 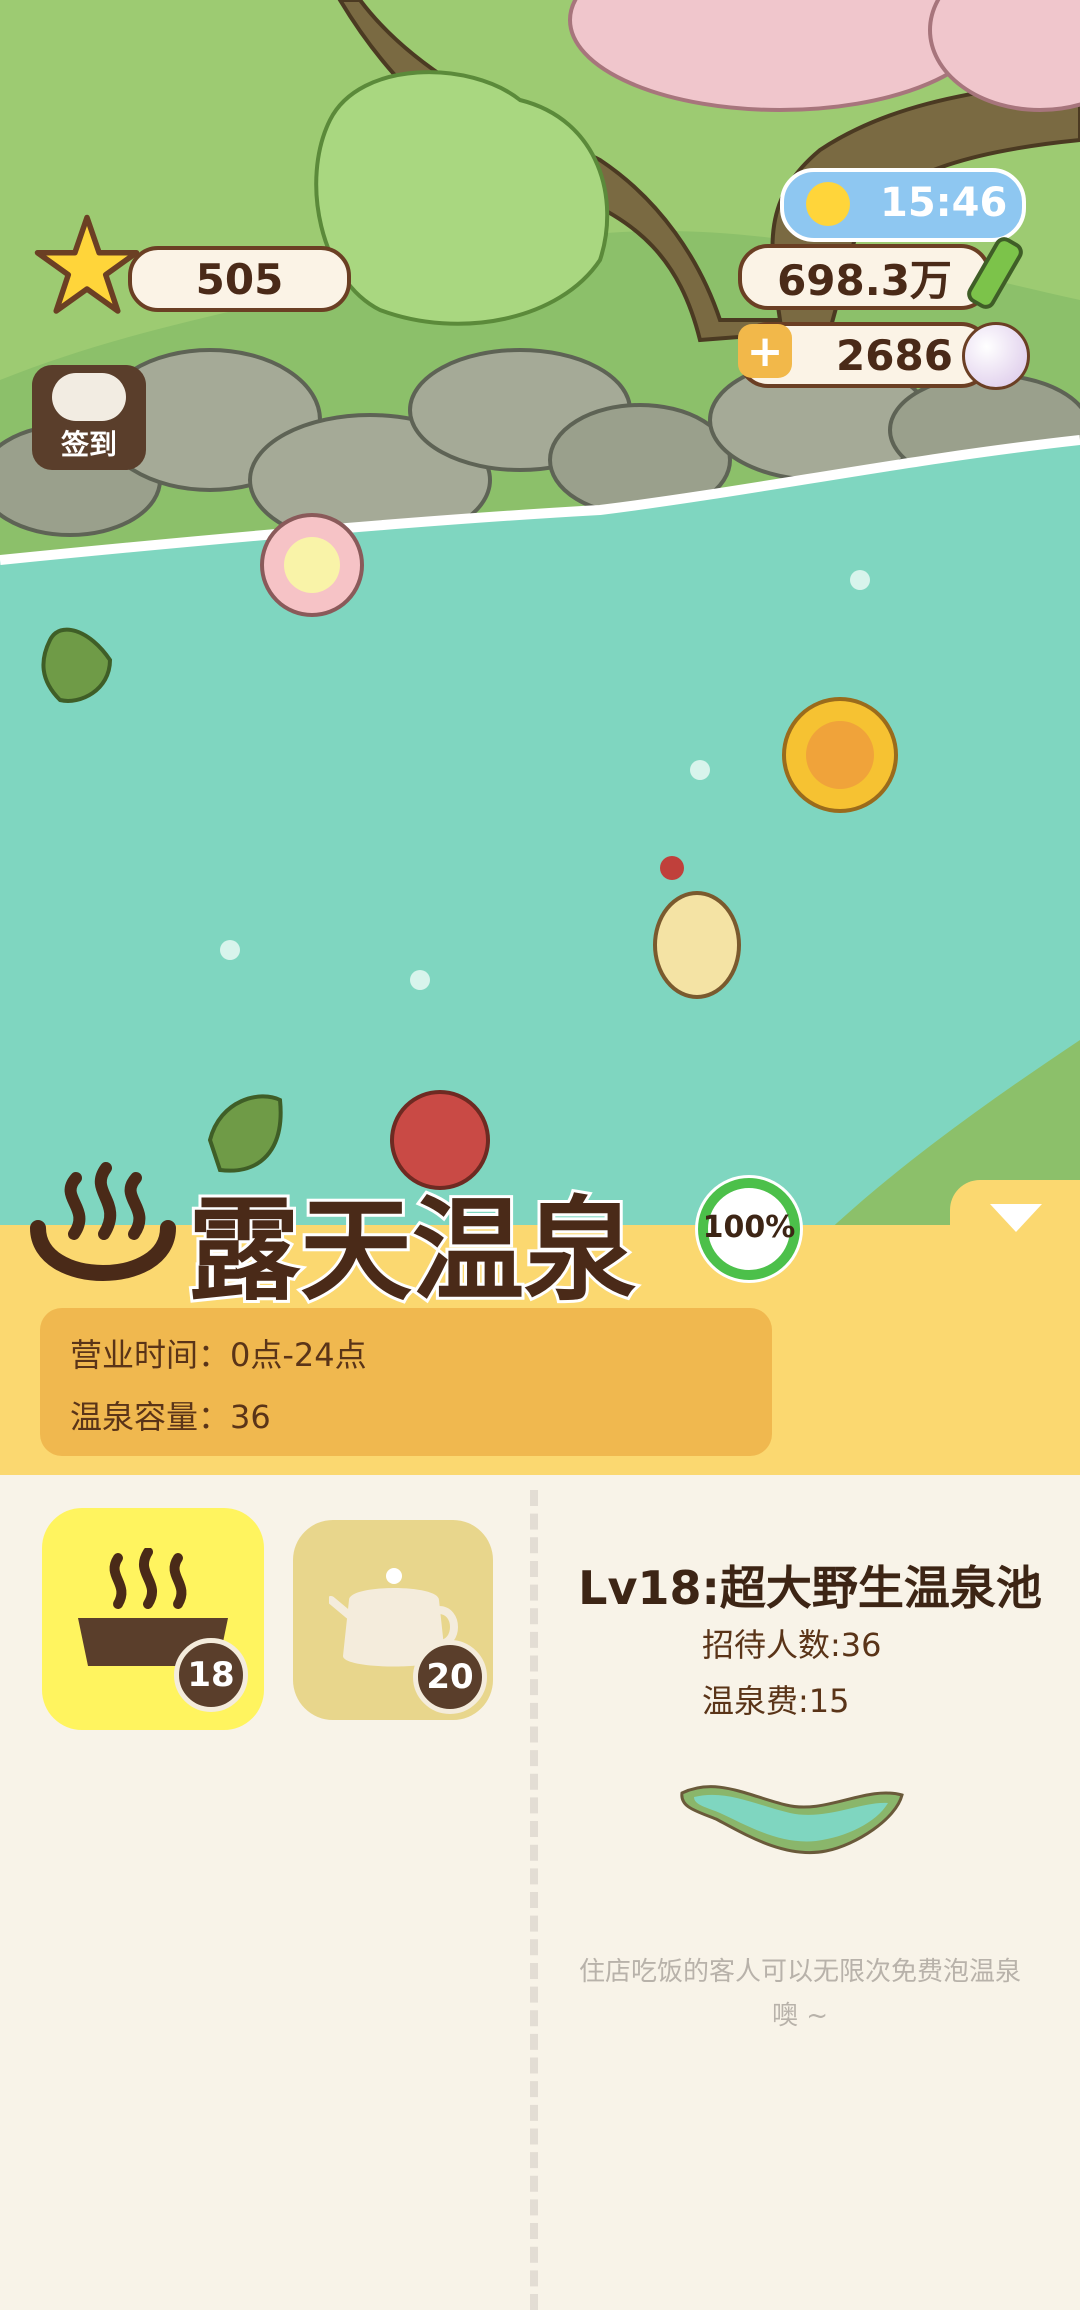 I want to click on time-text: 15:46, so click(x=944, y=203).